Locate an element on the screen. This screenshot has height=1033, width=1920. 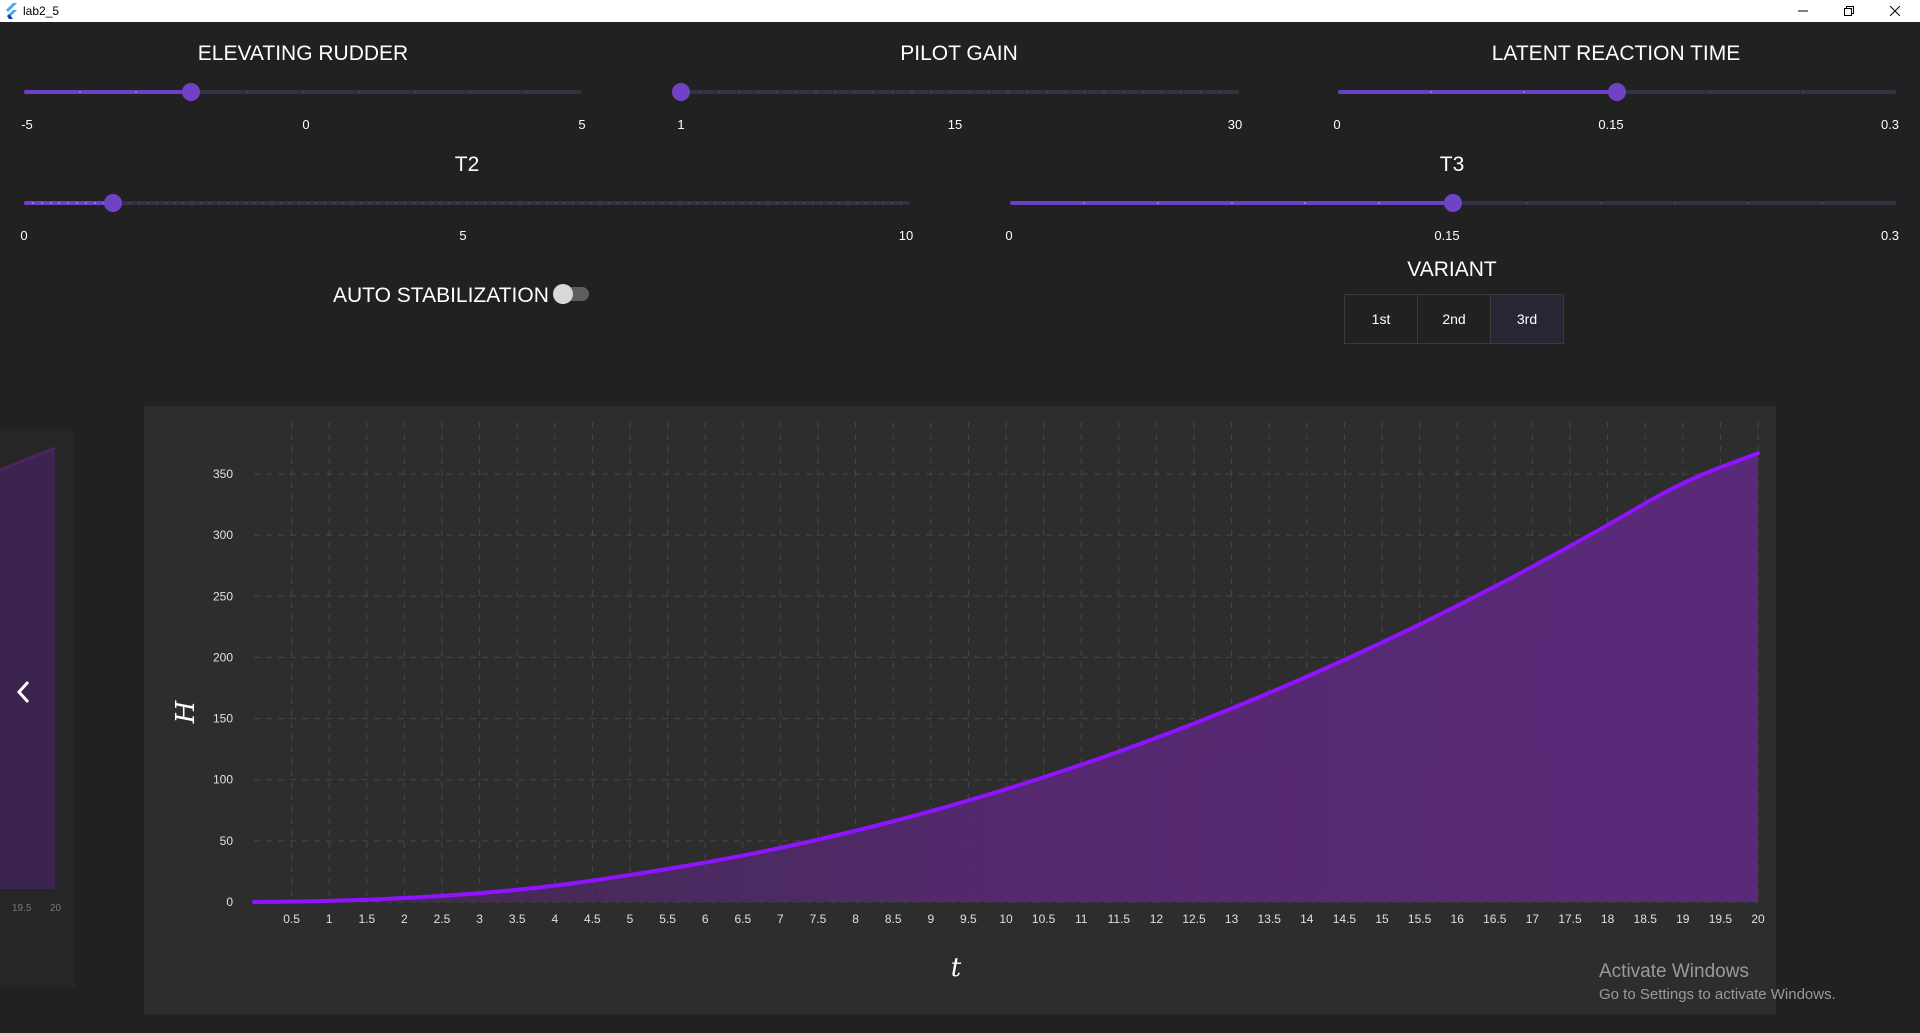
x-tick-label: 19 is located at coordinates (1683, 919).